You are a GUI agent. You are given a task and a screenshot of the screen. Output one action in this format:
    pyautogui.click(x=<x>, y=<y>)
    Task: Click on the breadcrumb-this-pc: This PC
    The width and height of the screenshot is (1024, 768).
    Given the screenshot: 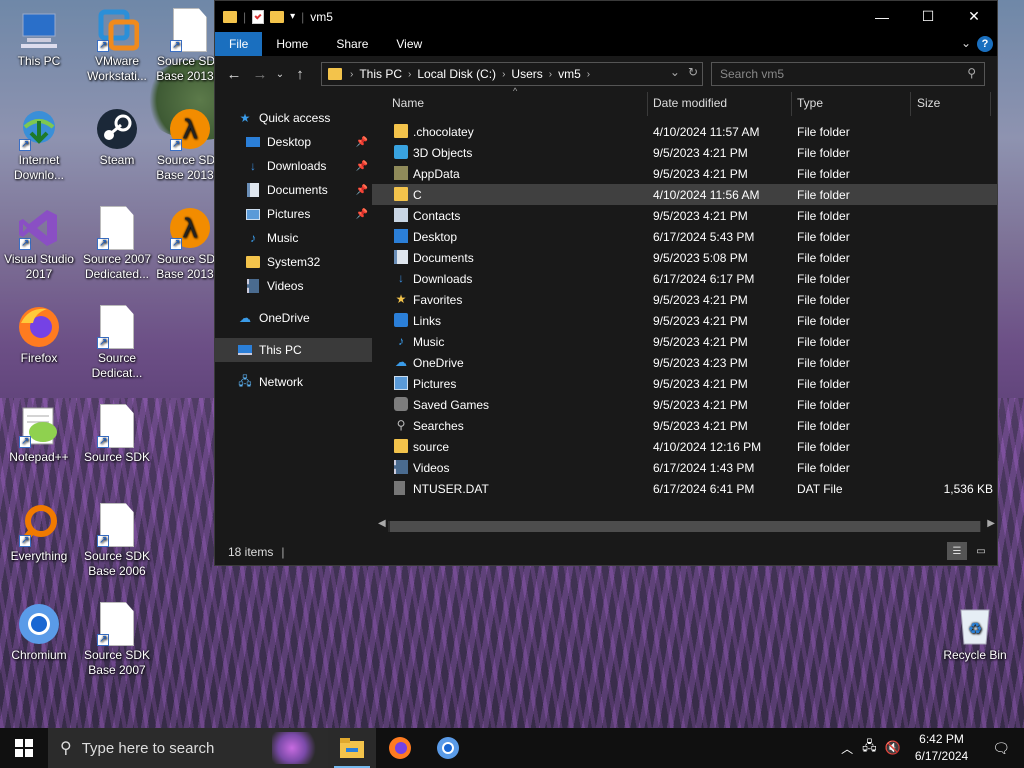 What is the action you would take?
    pyautogui.click(x=380, y=74)
    